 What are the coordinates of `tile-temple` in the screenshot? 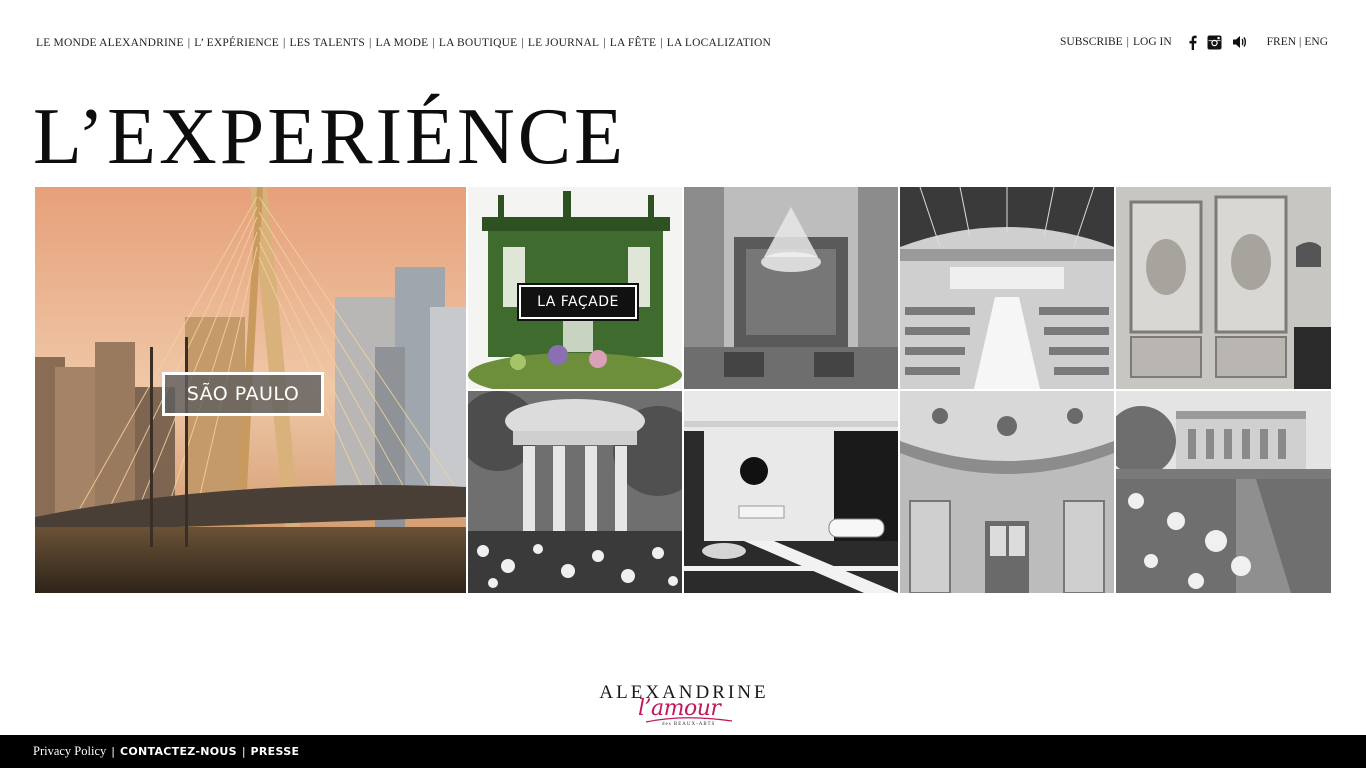 It's located at (575, 492).